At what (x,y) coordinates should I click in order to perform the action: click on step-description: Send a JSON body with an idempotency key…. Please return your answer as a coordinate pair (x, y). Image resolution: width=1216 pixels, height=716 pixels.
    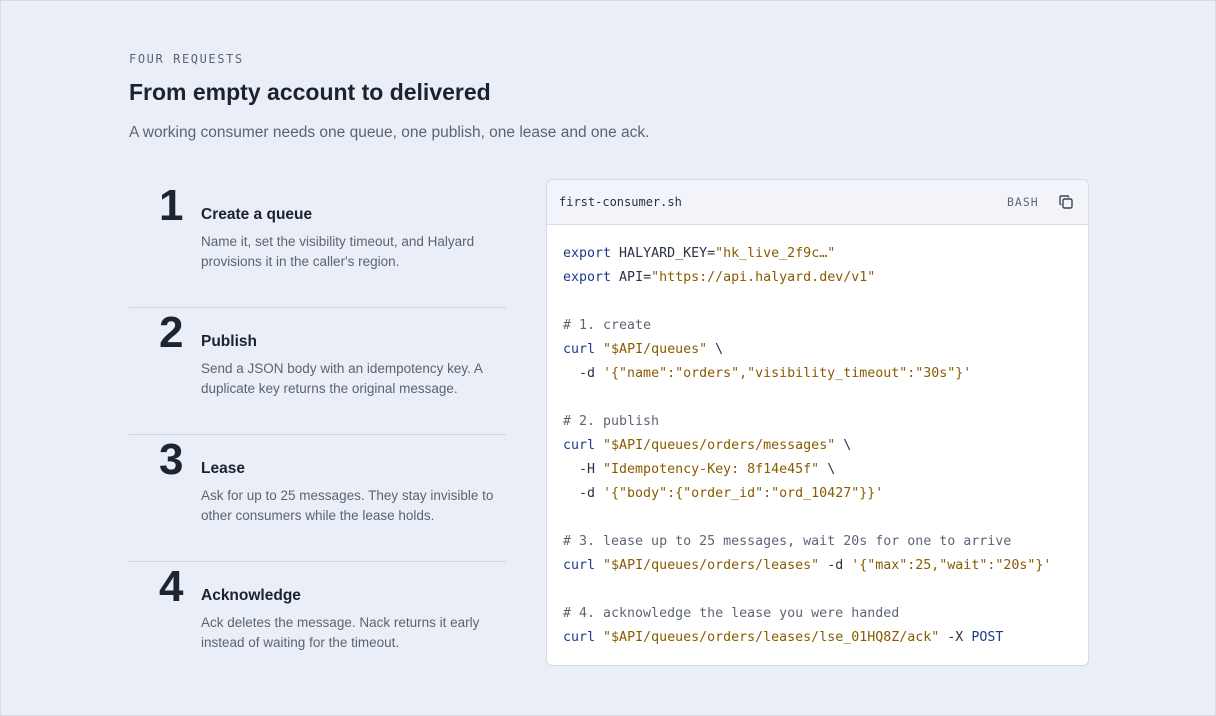
    Looking at the image, I should click on (342, 378).